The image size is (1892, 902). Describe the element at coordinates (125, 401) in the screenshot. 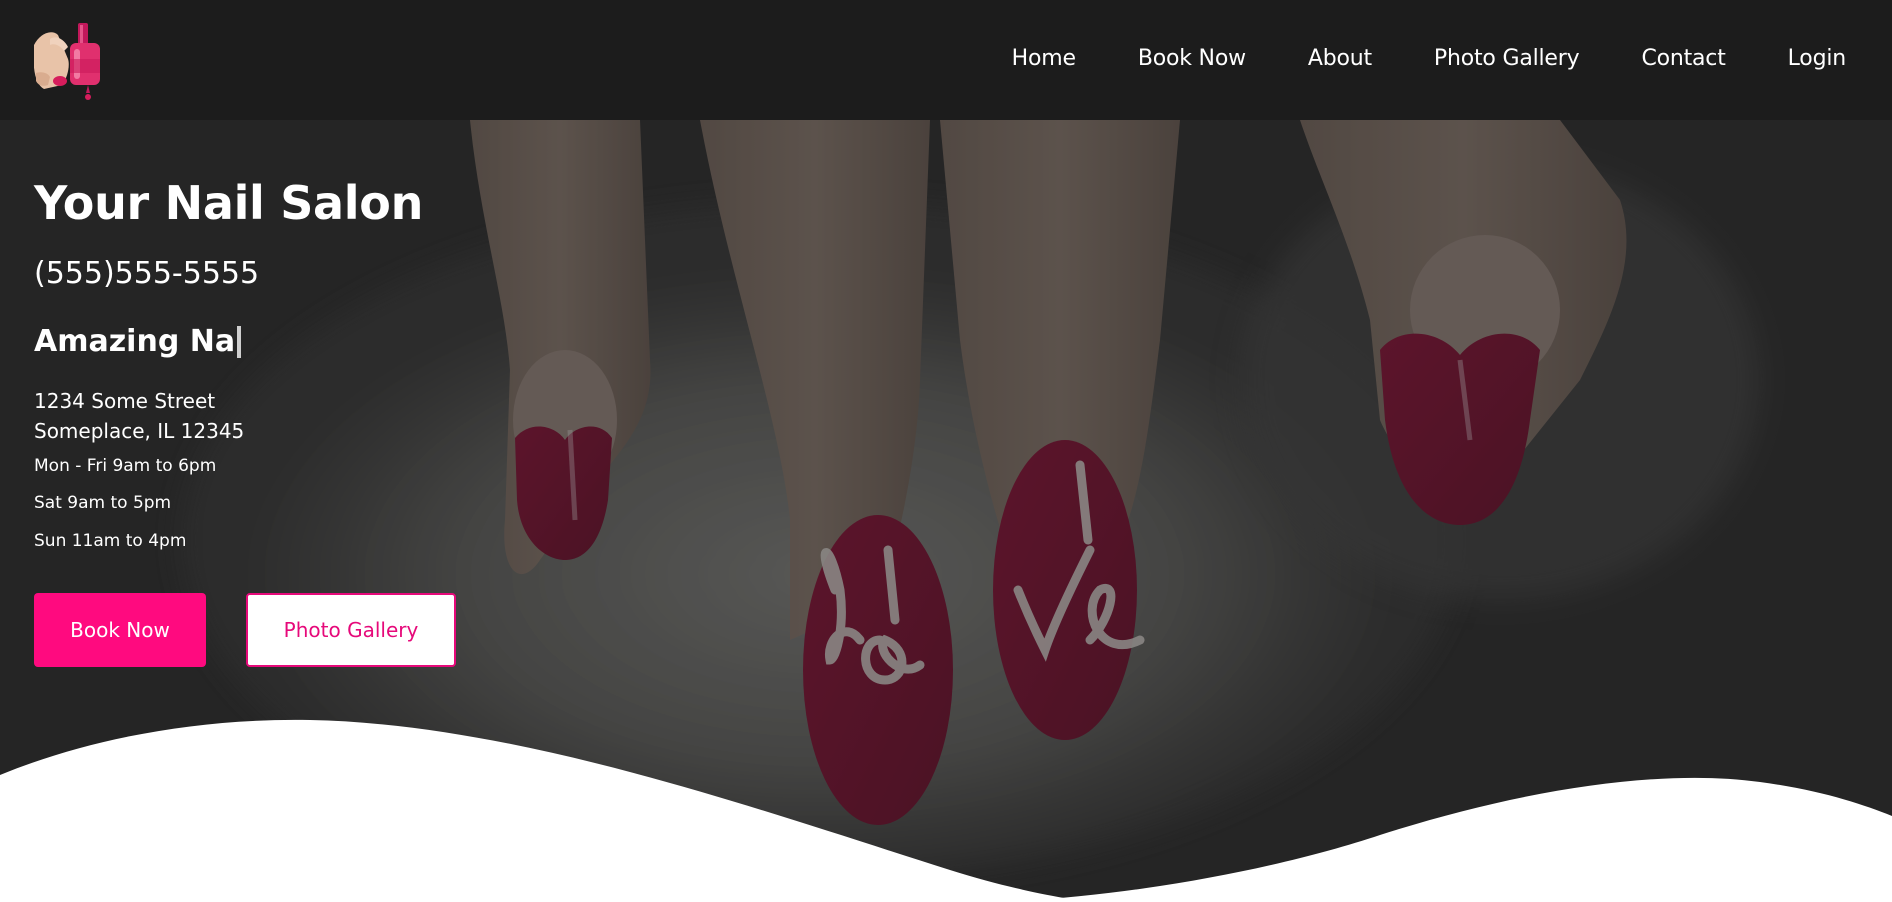

I see `address-line1: 1234 Some Street` at that location.